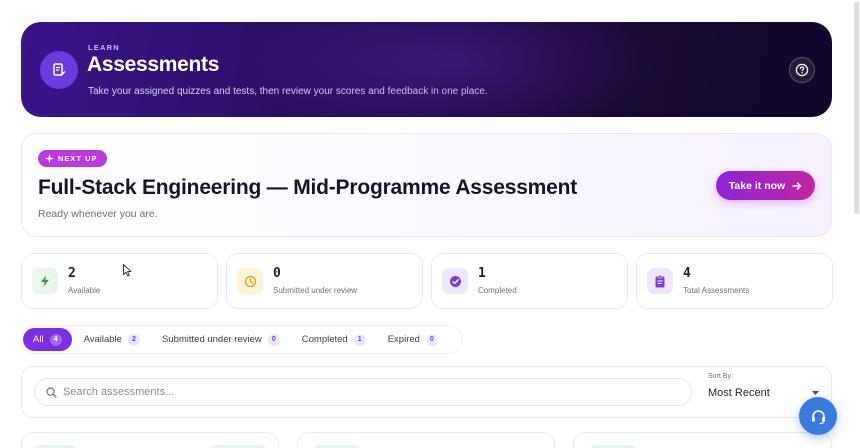  I want to click on stat-card-available: 2 Available, so click(119, 281).